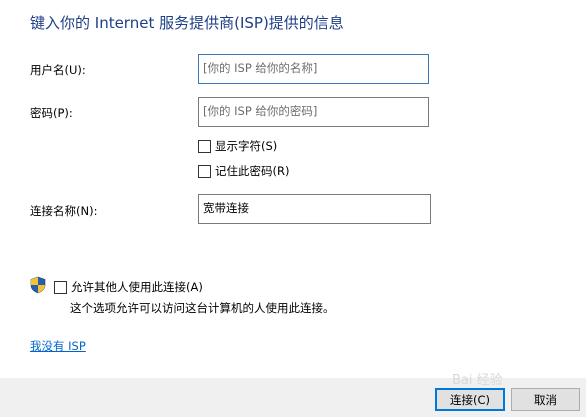 The width and height of the screenshot is (586, 417). What do you see at coordinates (204, 171) in the screenshot?
I see `remember-password-checkbox-box` at bounding box center [204, 171].